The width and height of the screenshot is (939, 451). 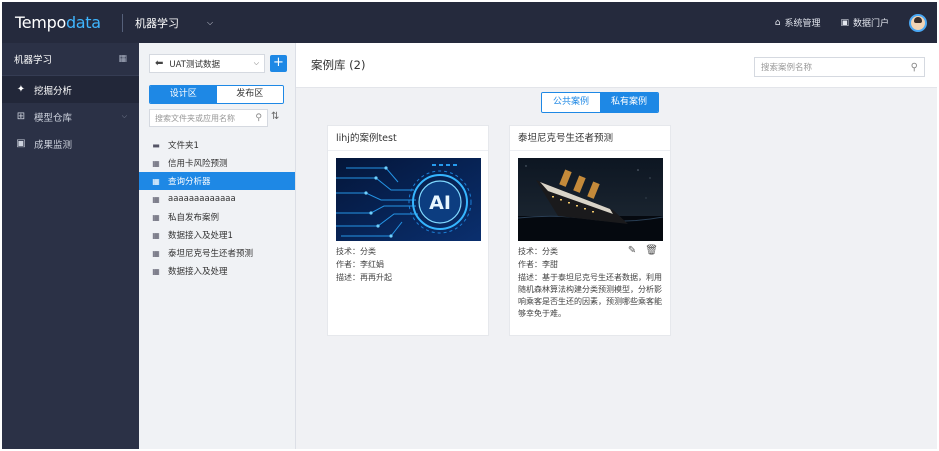 What do you see at coordinates (643, 250) in the screenshot?
I see `card-actions: ✎ 🗑` at bounding box center [643, 250].